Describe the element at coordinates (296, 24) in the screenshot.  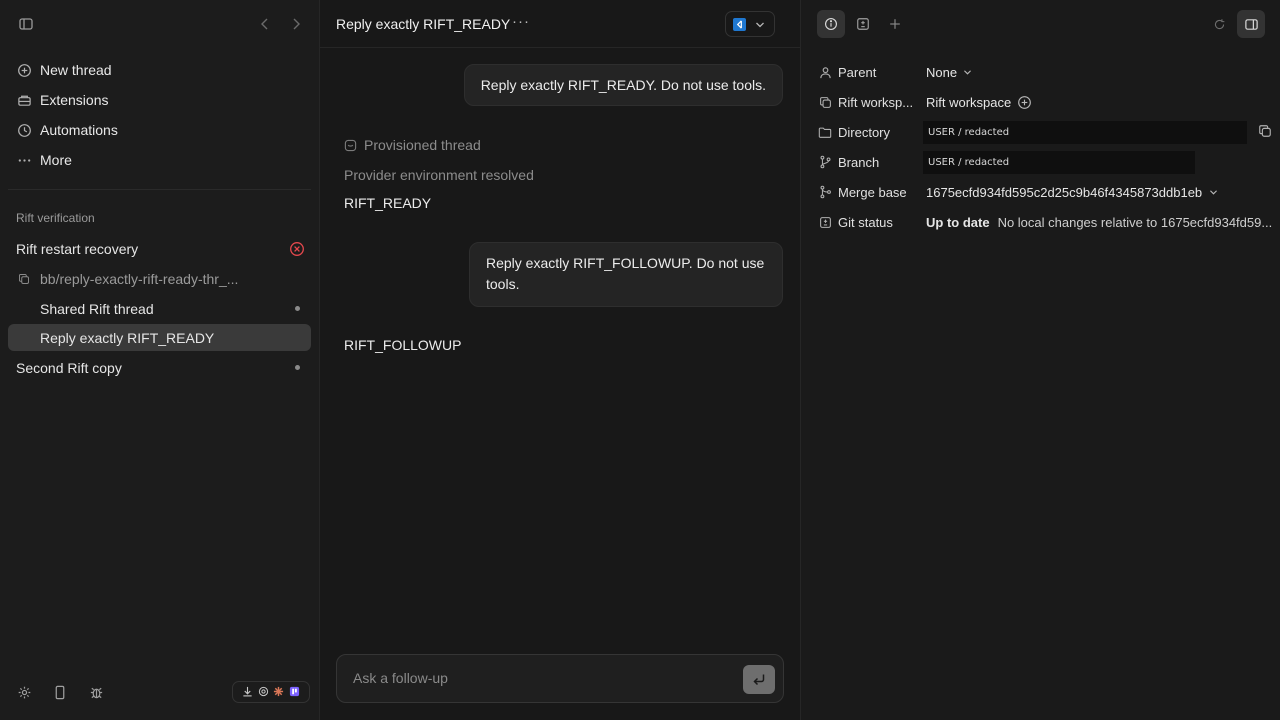
I see `forward-arrow-icon` at that location.